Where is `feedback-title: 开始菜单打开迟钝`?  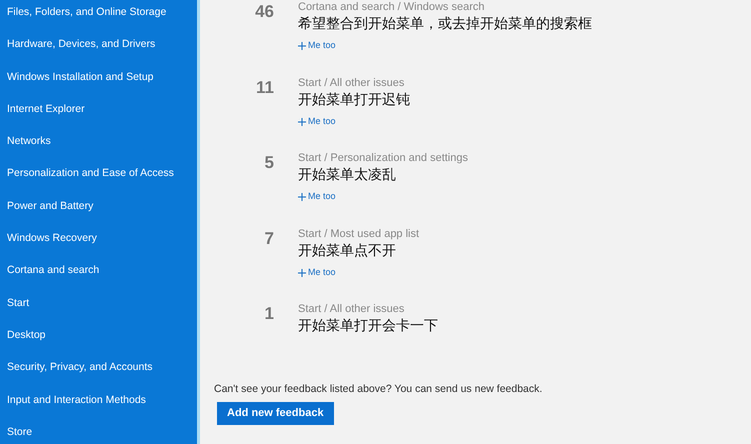
feedback-title: 开始菜单打开迟钝 is located at coordinates (354, 100).